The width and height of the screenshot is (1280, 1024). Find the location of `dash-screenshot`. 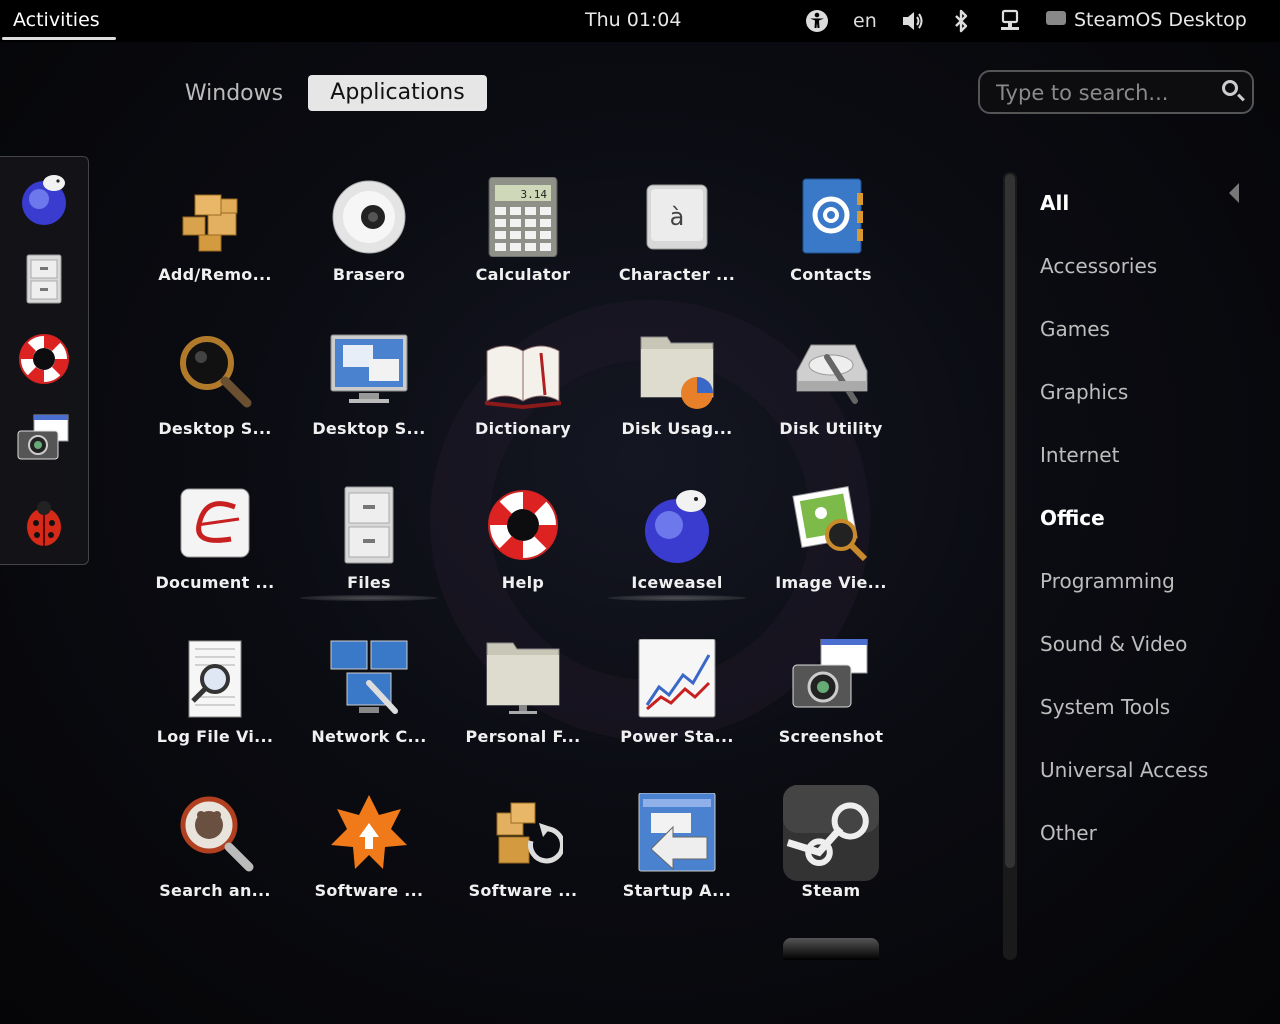

dash-screenshot is located at coordinates (44, 439).